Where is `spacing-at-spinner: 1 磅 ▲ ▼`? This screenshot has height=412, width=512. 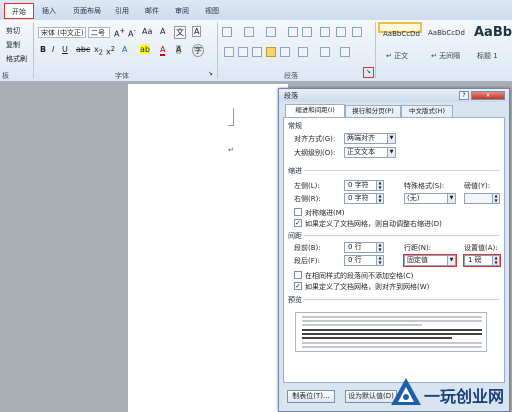
spacing-at-spinner: 1 磅 ▲ ▼ is located at coordinates (482, 260).